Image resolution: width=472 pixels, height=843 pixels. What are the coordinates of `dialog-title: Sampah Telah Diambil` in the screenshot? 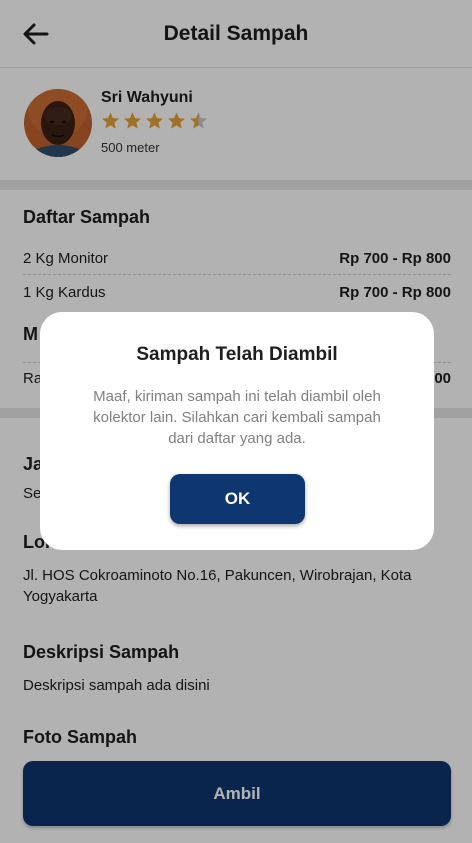 It's located at (237, 354).